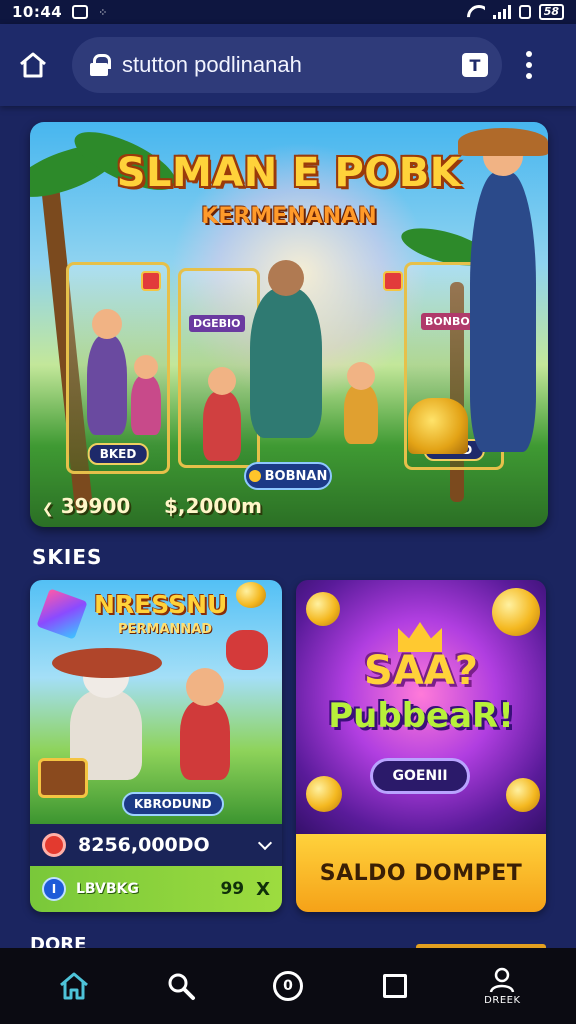 This screenshot has height=1024, width=576. Describe the element at coordinates (212, 64) in the screenshot. I see `url-text: stutton podlinanah` at that location.